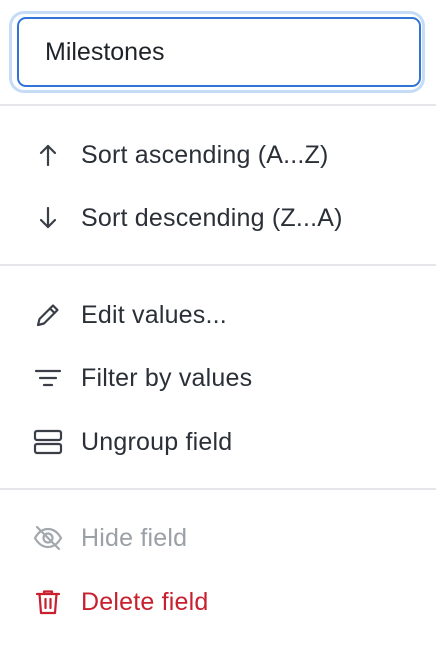 The image size is (436, 650). Describe the element at coordinates (218, 538) in the screenshot. I see `hide-field-item: Hide field` at that location.